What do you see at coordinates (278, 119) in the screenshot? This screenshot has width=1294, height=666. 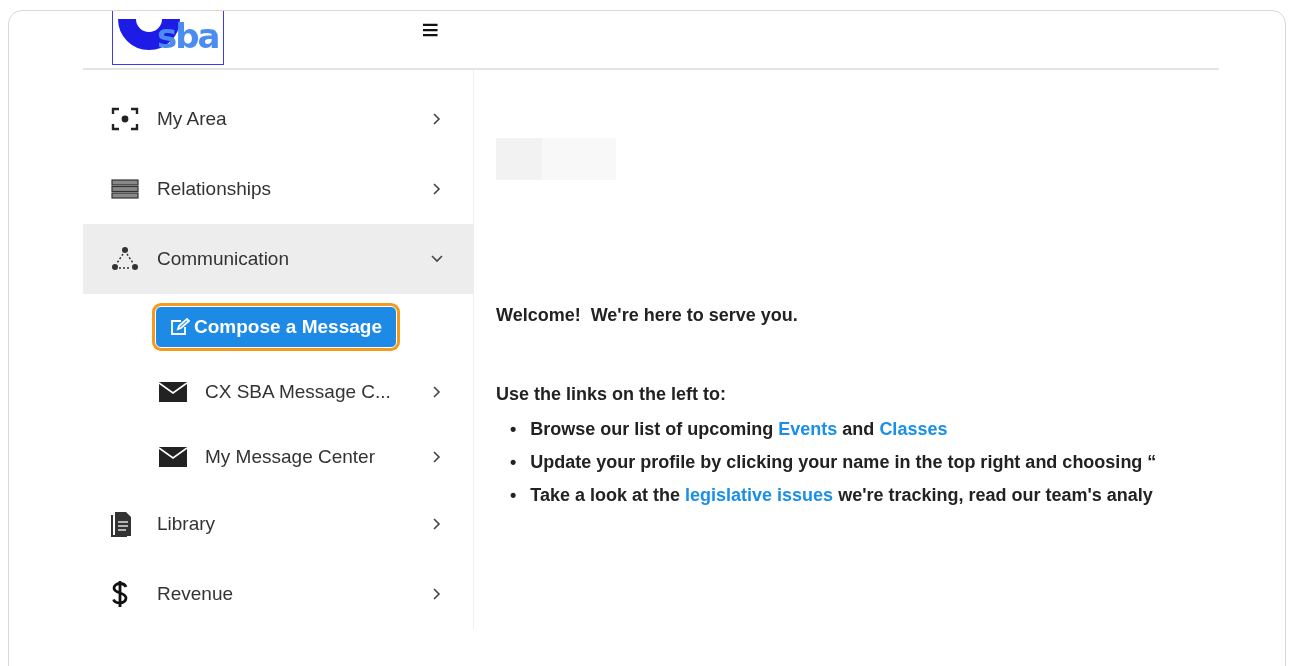 I see `sidebar-item: My Area` at bounding box center [278, 119].